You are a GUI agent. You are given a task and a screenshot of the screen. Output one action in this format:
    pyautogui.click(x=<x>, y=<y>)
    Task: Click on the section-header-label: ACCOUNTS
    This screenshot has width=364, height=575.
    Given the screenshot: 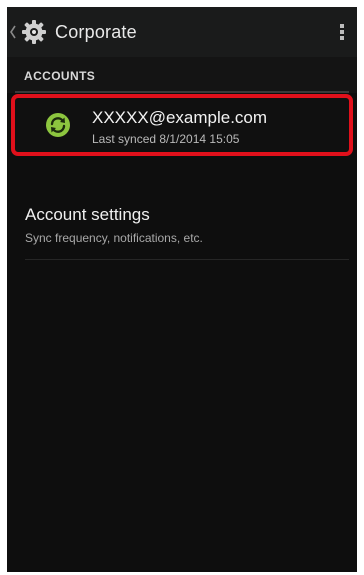 What is the action you would take?
    pyautogui.click(x=60, y=76)
    